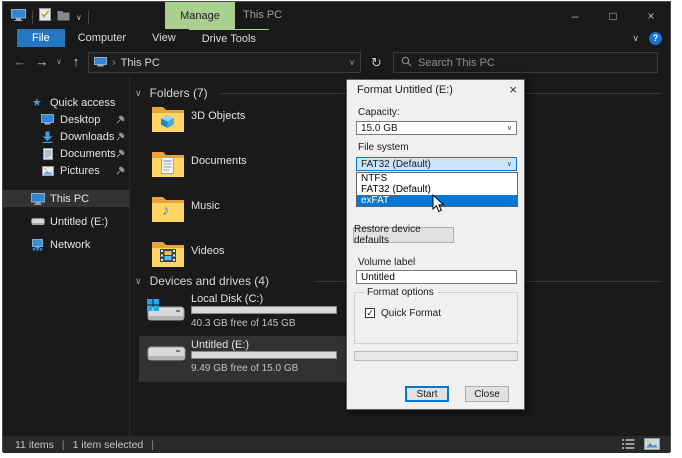 The width and height of the screenshot is (682, 458). What do you see at coordinates (651, 15) in the screenshot?
I see `close-button: ×` at bounding box center [651, 15].